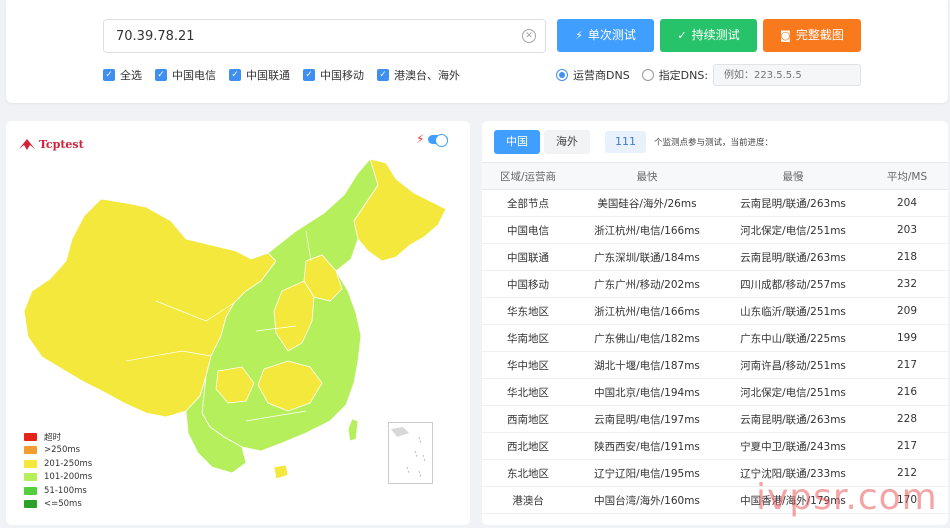  I want to click on cell-fastest: 陕西西安/电信/191ms, so click(647, 446).